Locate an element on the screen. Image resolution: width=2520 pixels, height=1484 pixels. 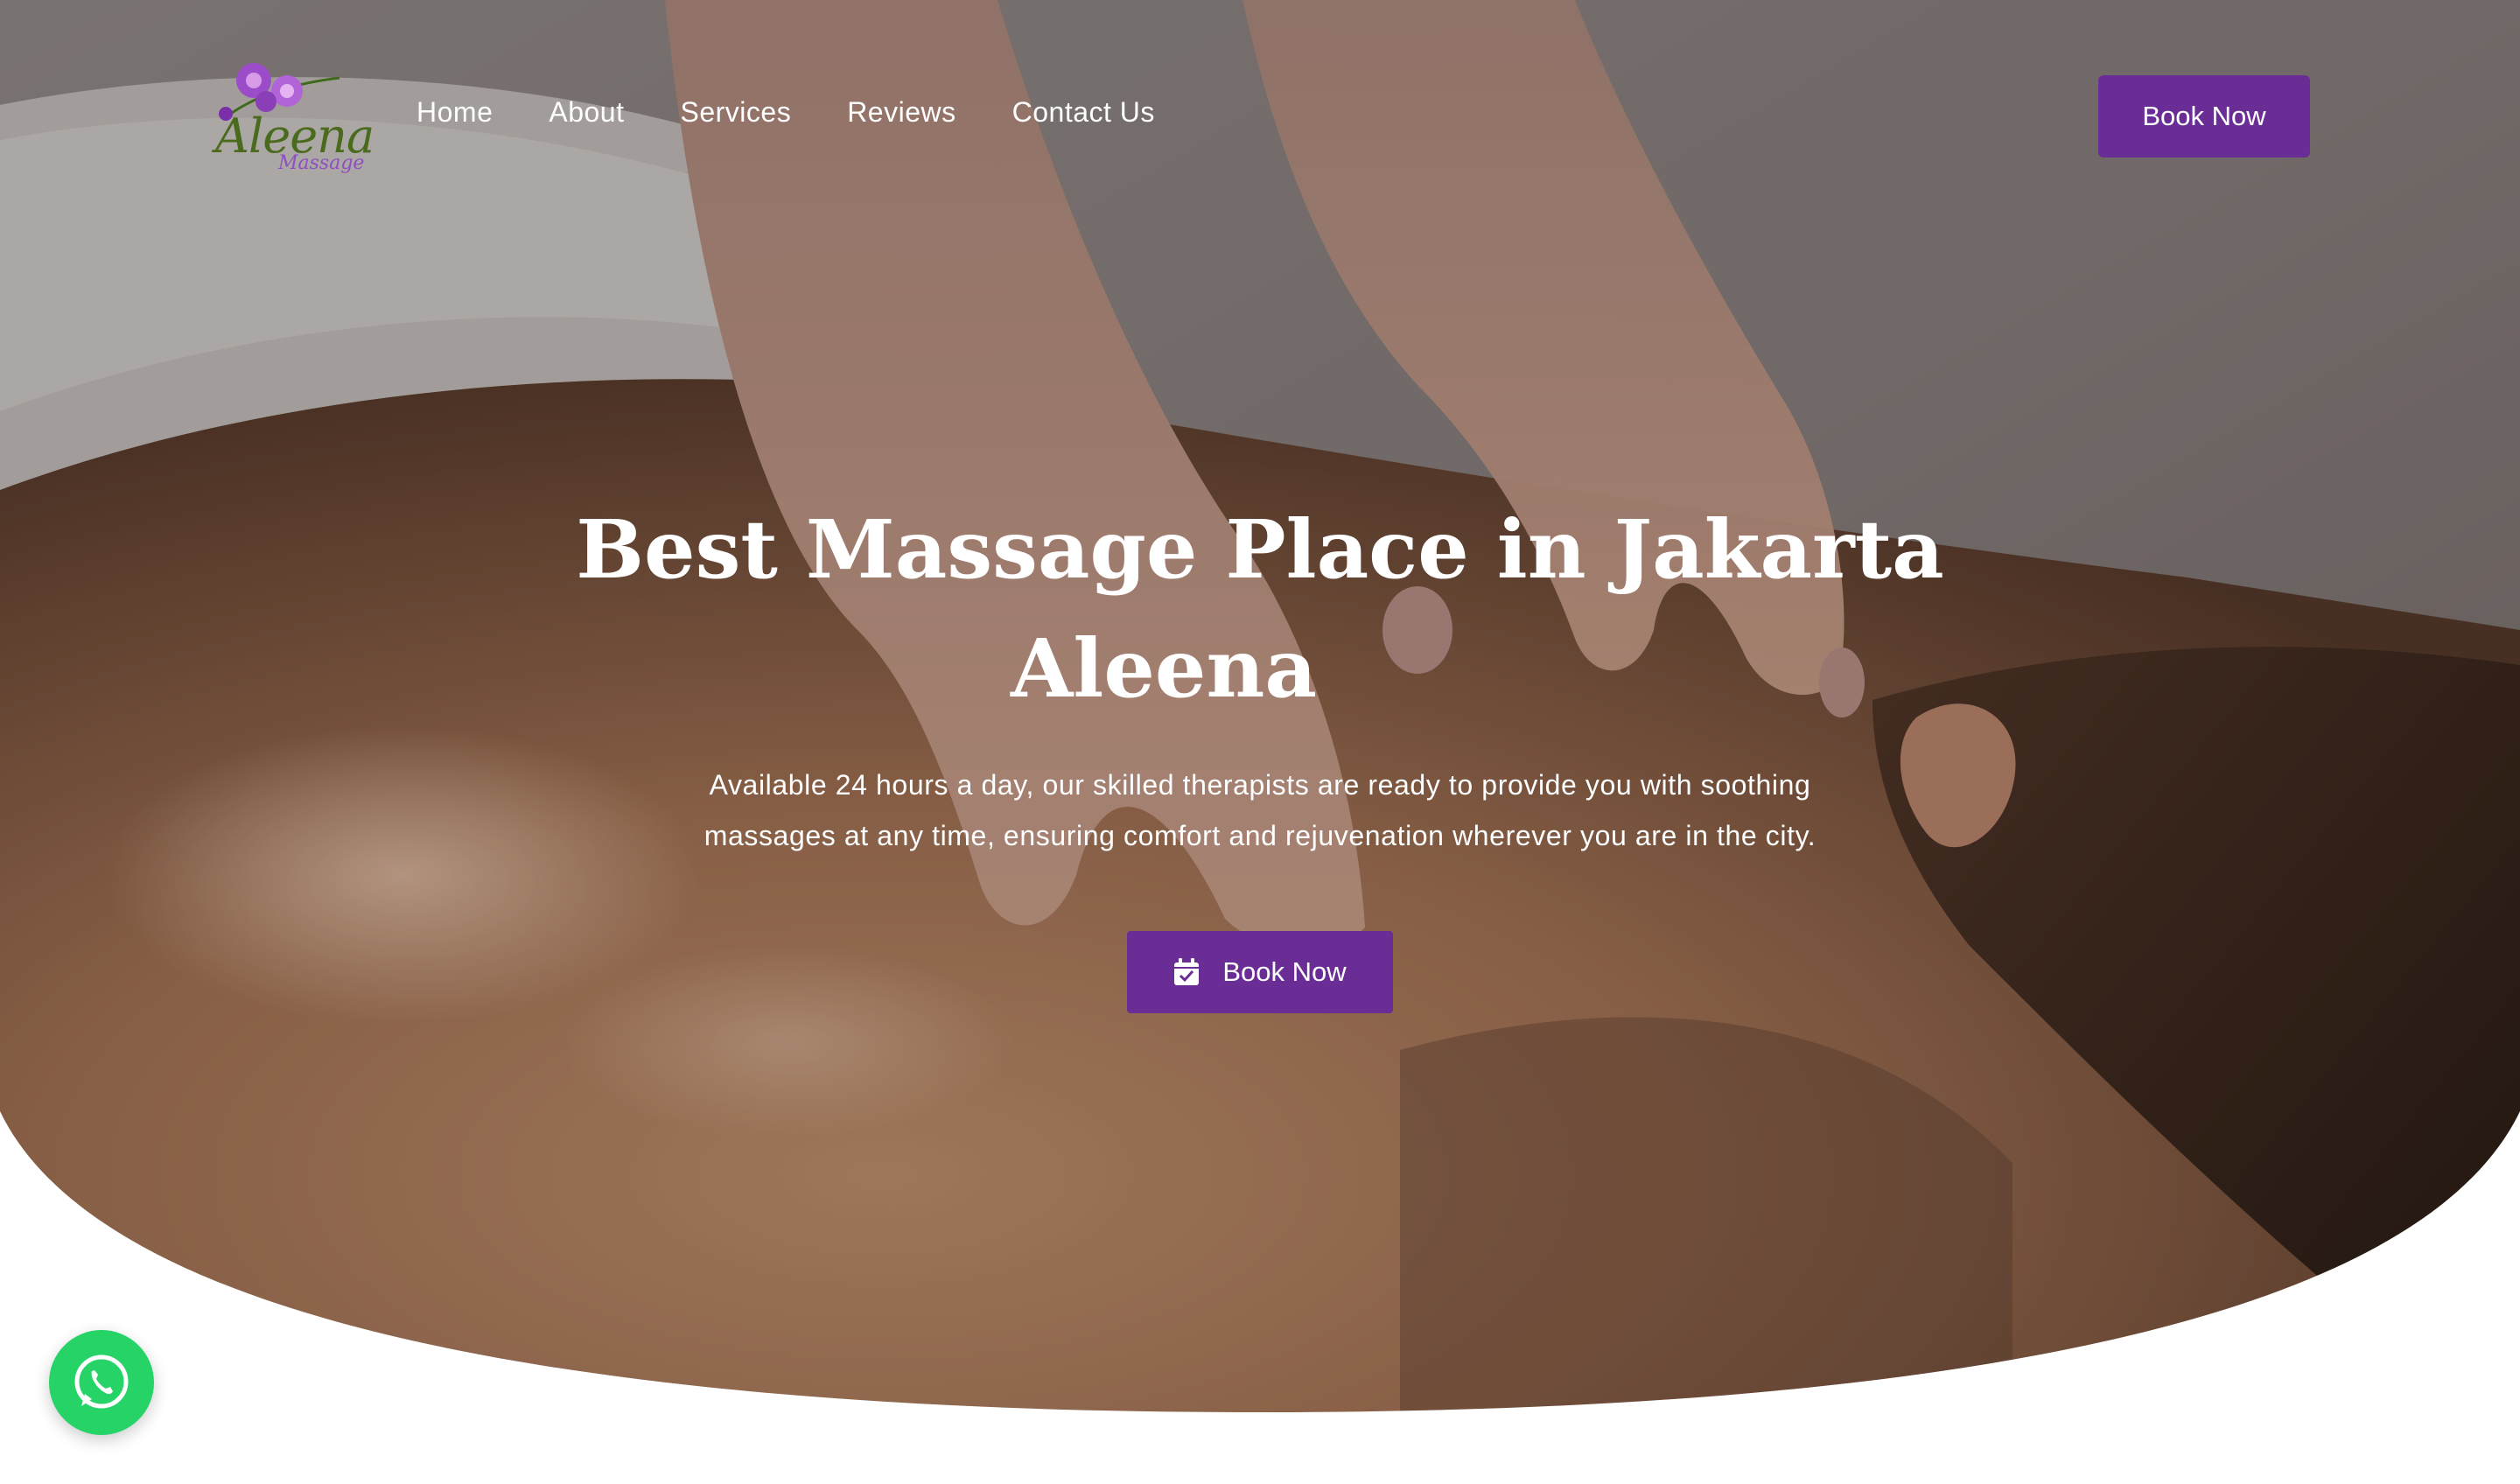
hero-book-now-button: Book Now is located at coordinates (1260, 972).